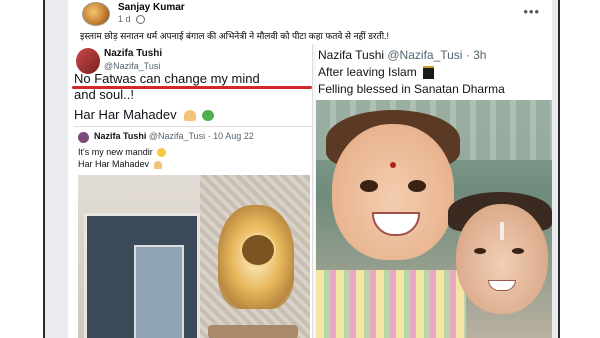  Describe the element at coordinates (162, 153) in the screenshot. I see `smile-hearts-icon` at that location.